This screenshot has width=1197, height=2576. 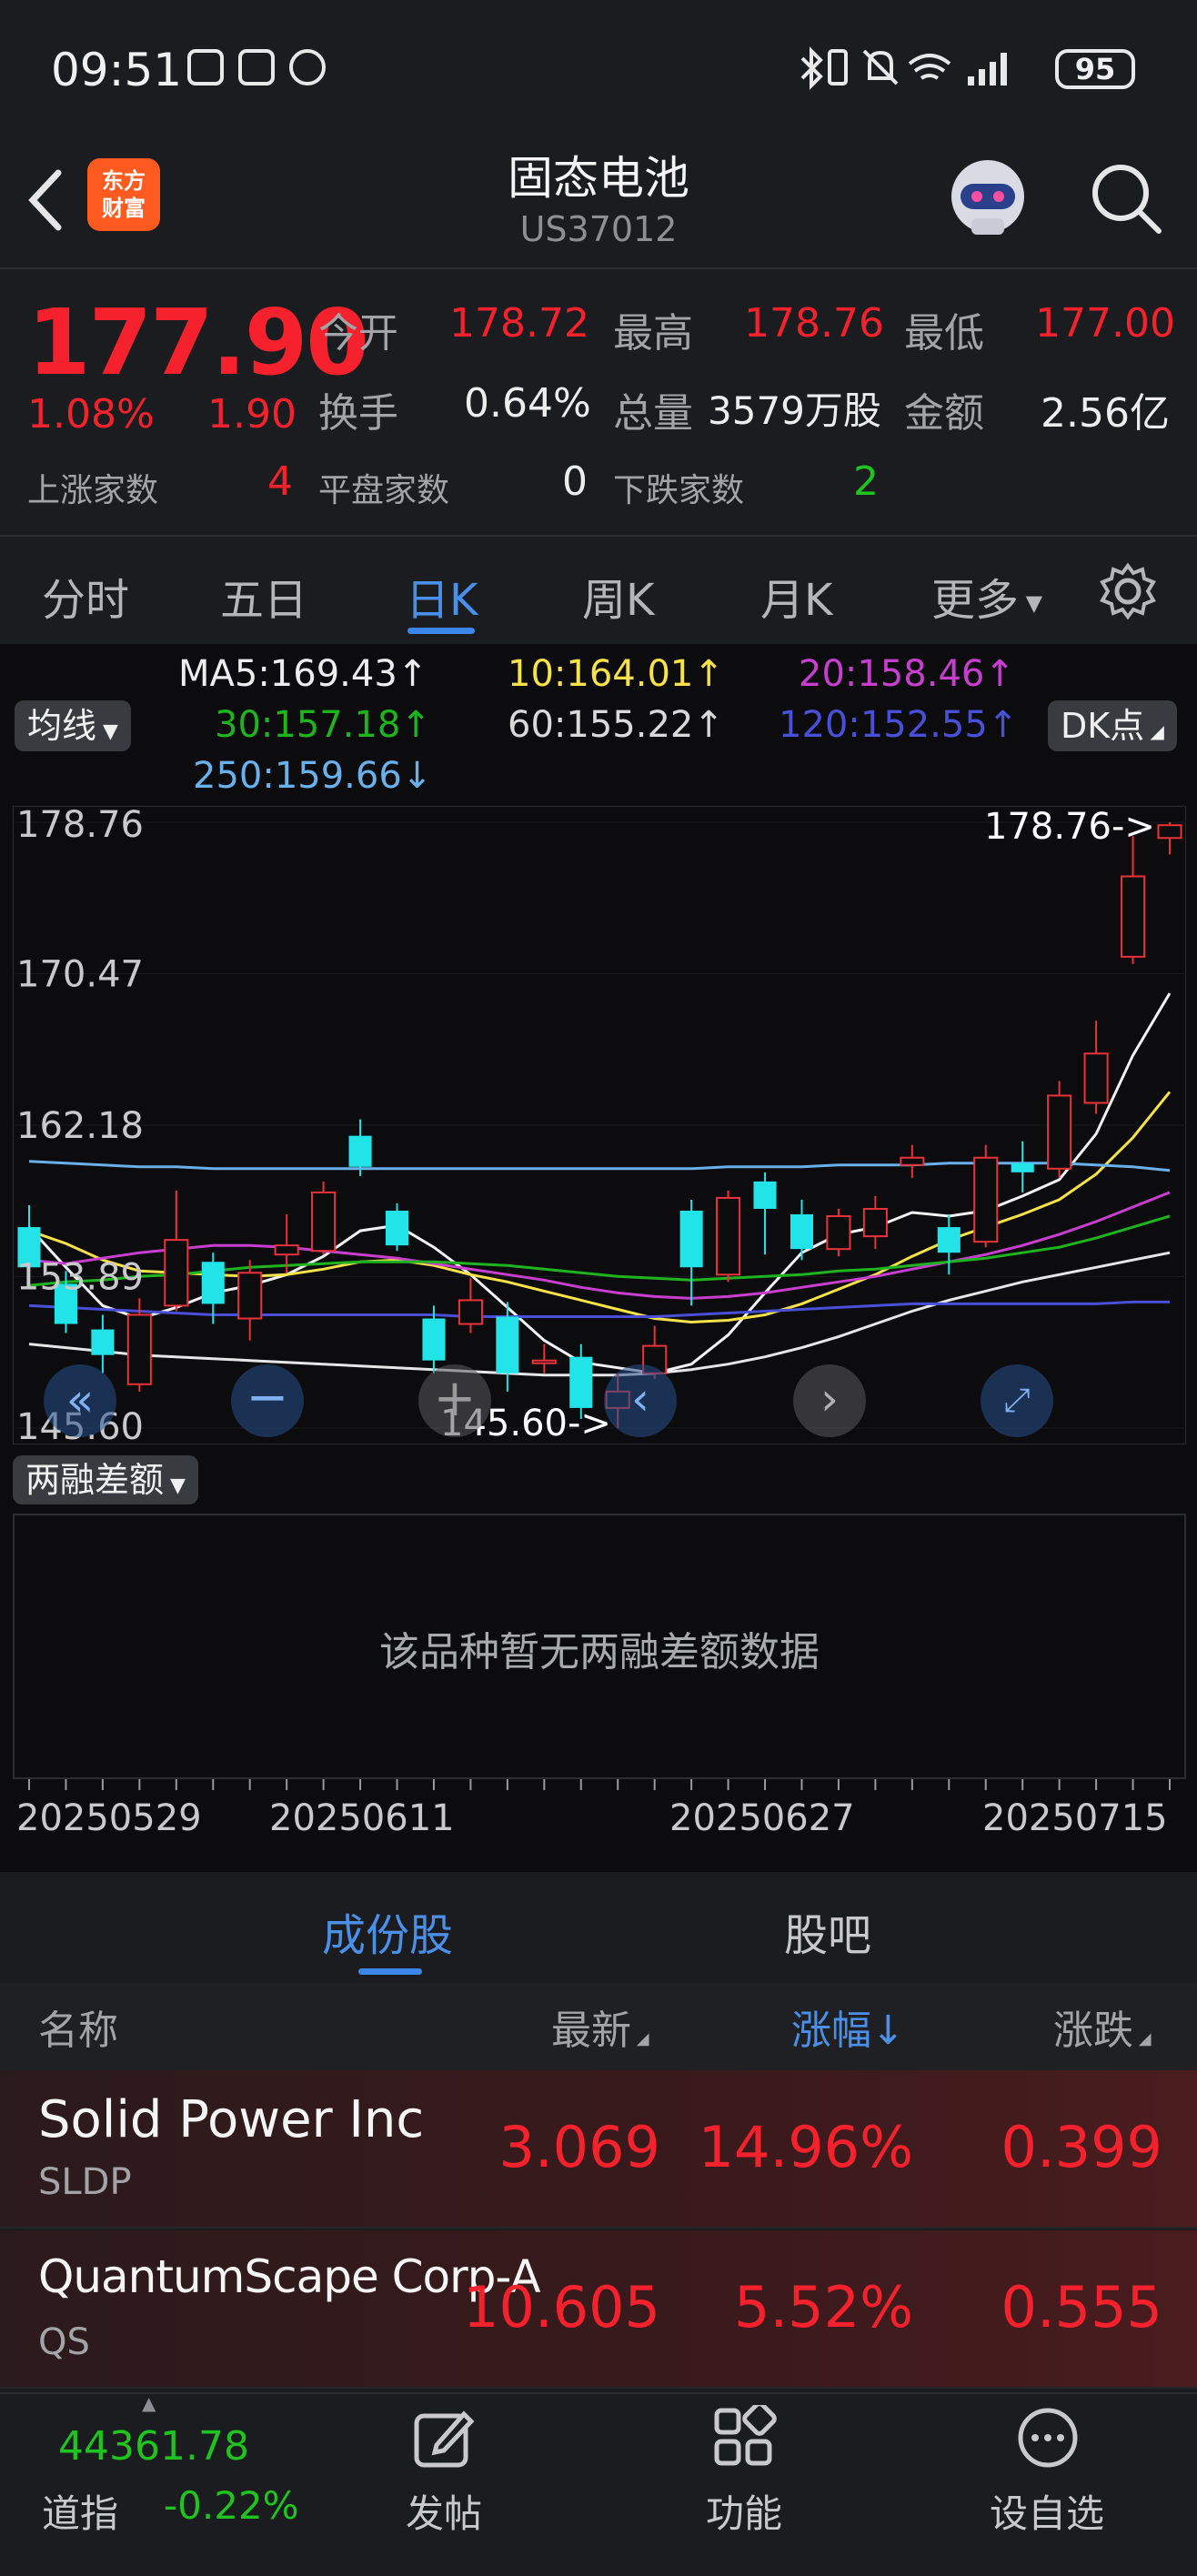 What do you see at coordinates (598, 229) in the screenshot?
I see `stock-code: US37012` at bounding box center [598, 229].